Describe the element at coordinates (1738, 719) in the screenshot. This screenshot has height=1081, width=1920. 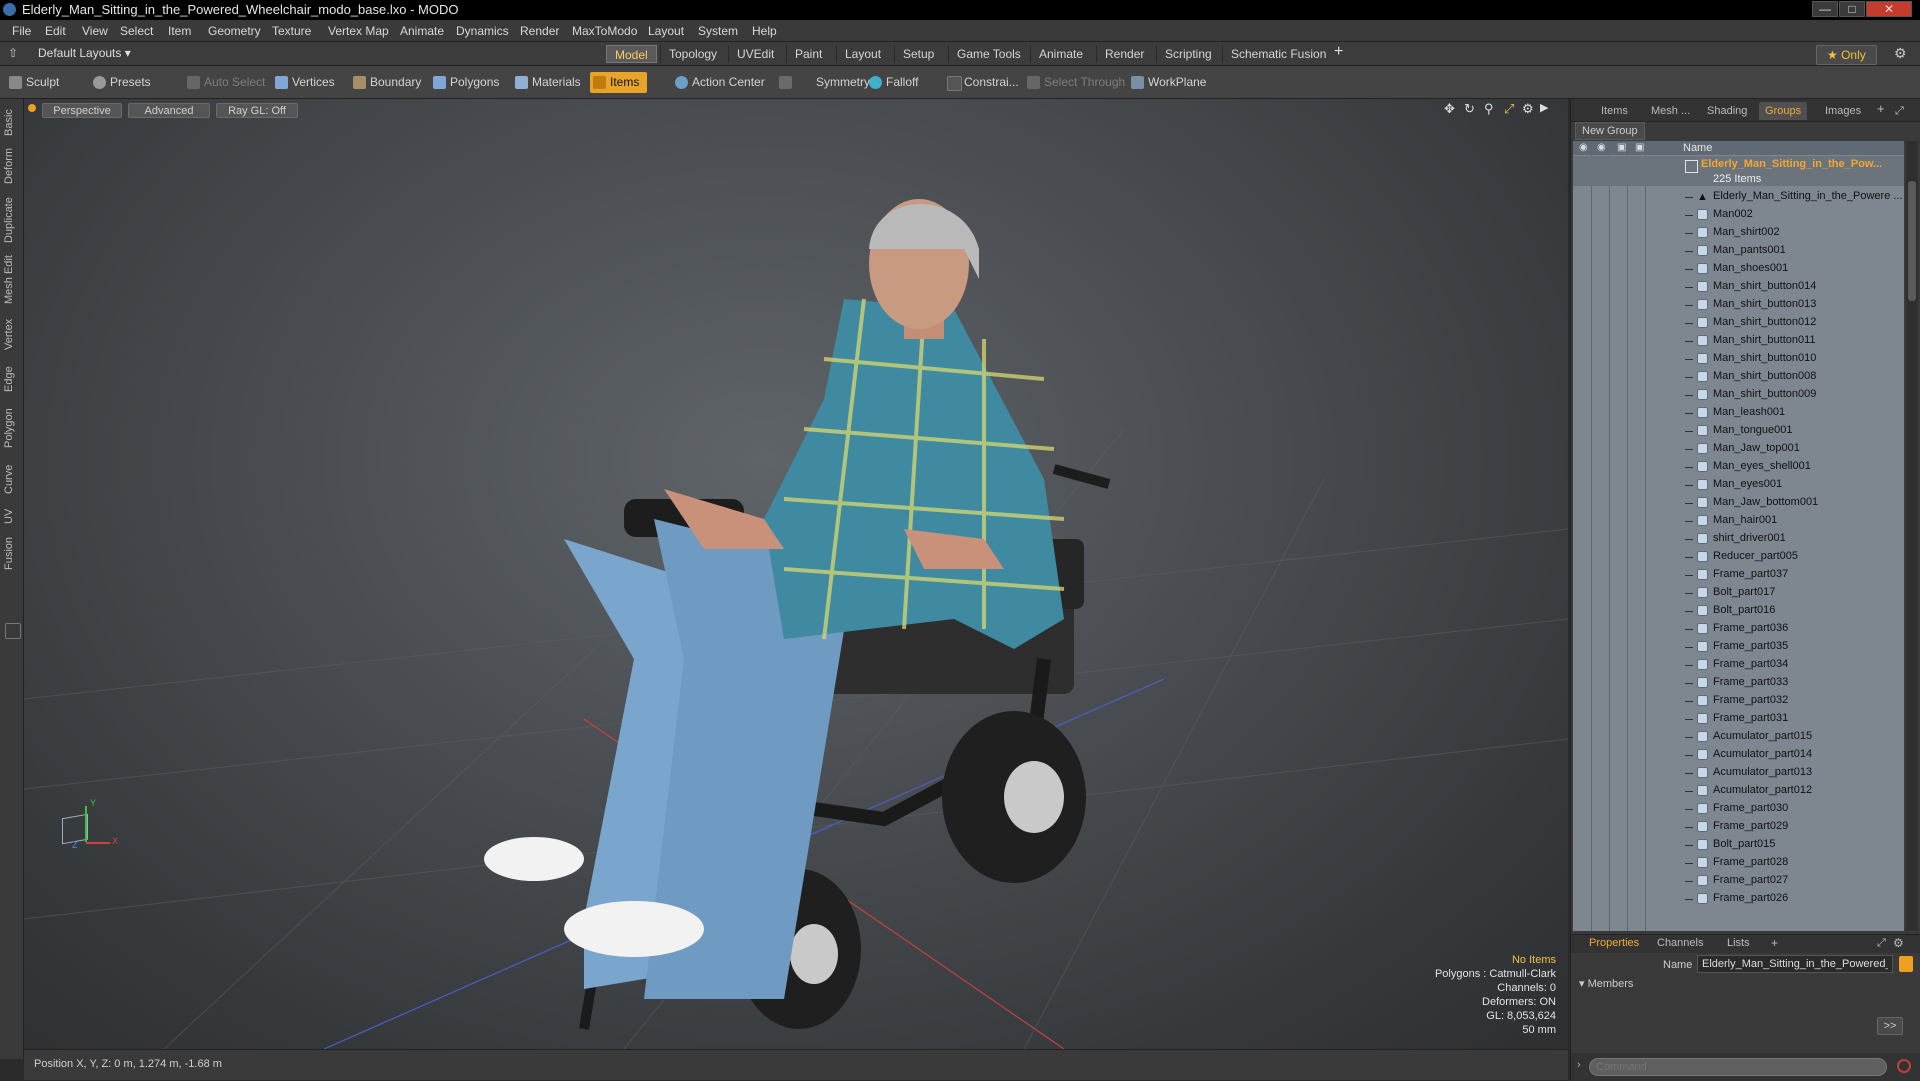
I see `list-item: Frame_part031` at that location.